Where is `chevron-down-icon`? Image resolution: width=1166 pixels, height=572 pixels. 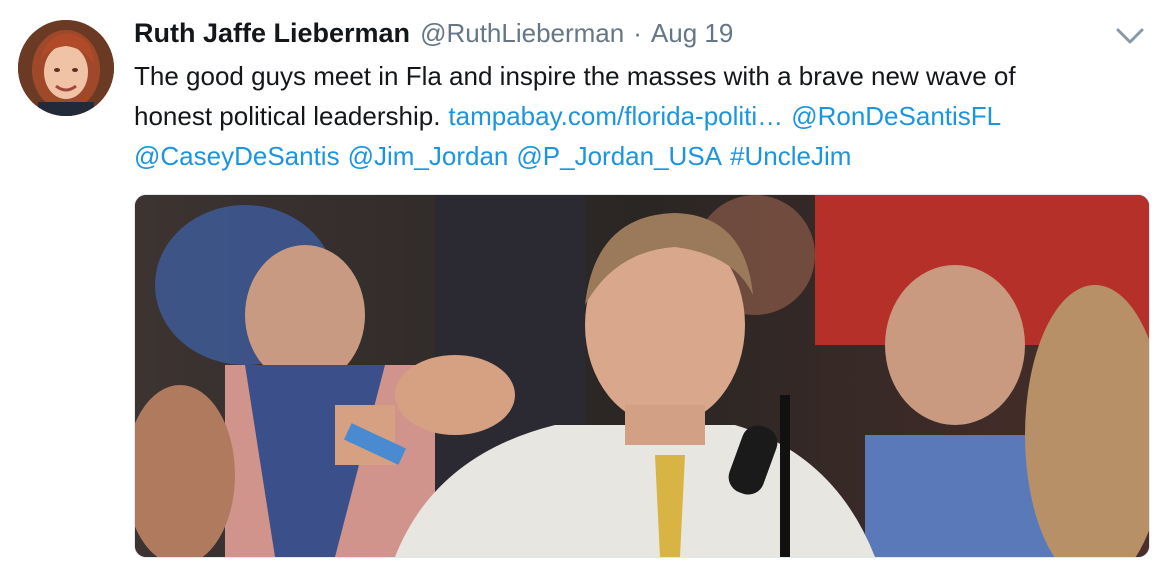
chevron-down-icon is located at coordinates (1130, 36).